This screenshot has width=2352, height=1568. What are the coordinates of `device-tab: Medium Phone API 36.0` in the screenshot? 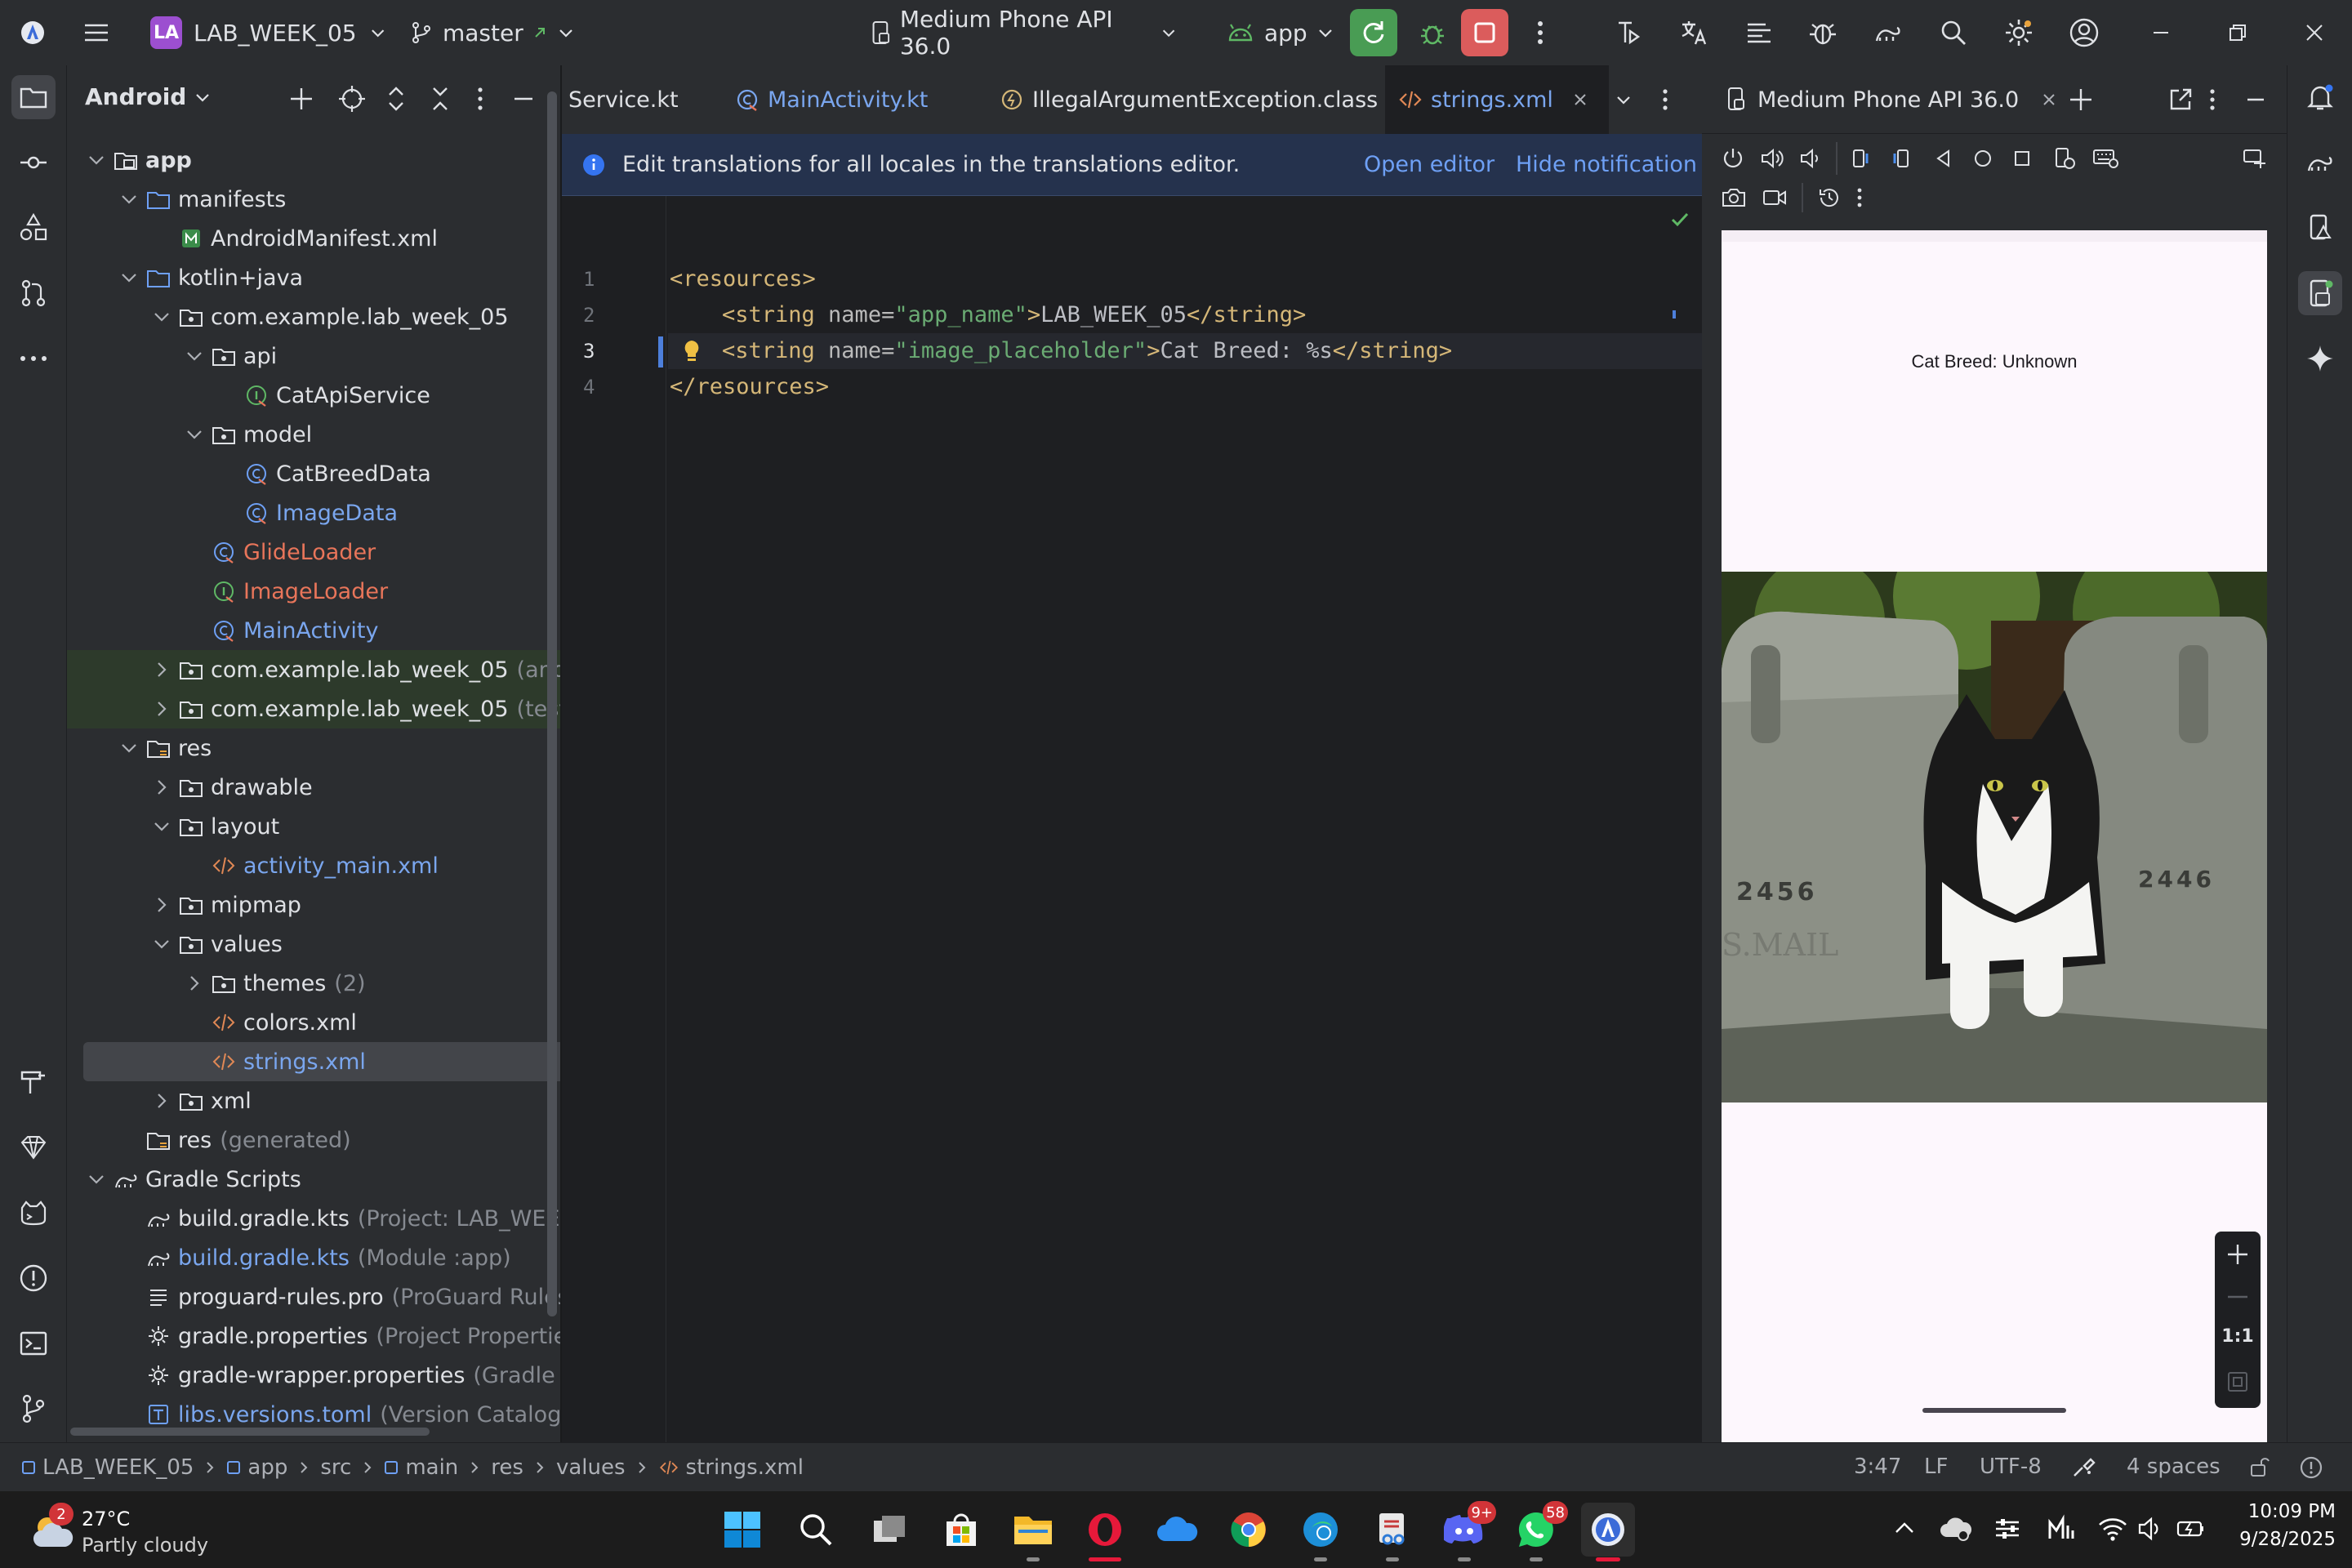 It's located at (1891, 100).